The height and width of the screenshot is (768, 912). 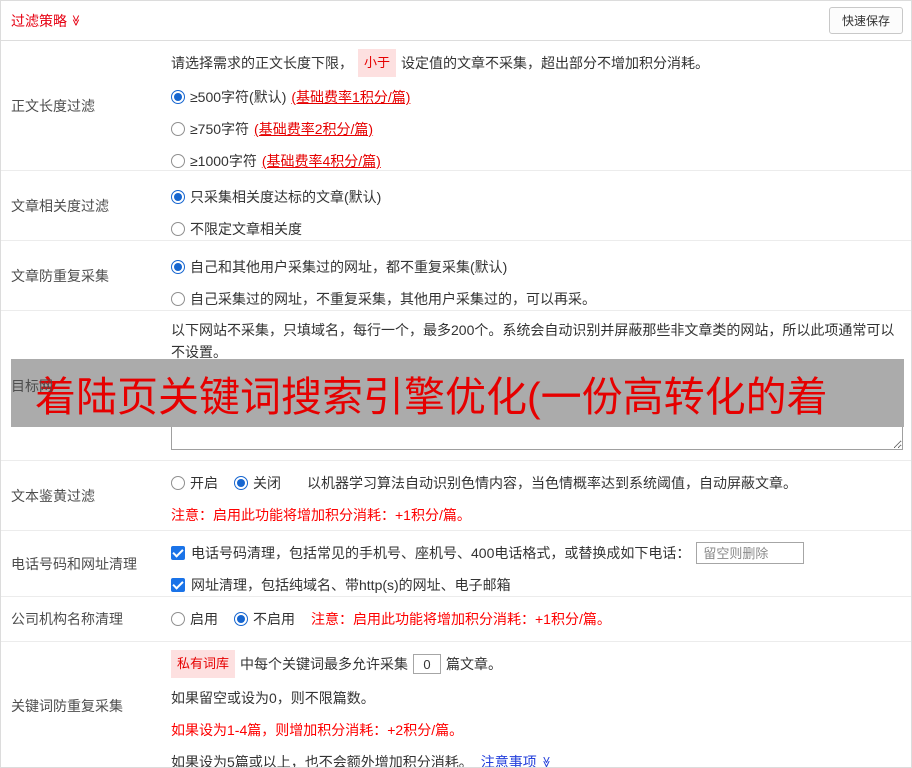 I want to click on notes-link-text: 注意事项, so click(x=508, y=761).